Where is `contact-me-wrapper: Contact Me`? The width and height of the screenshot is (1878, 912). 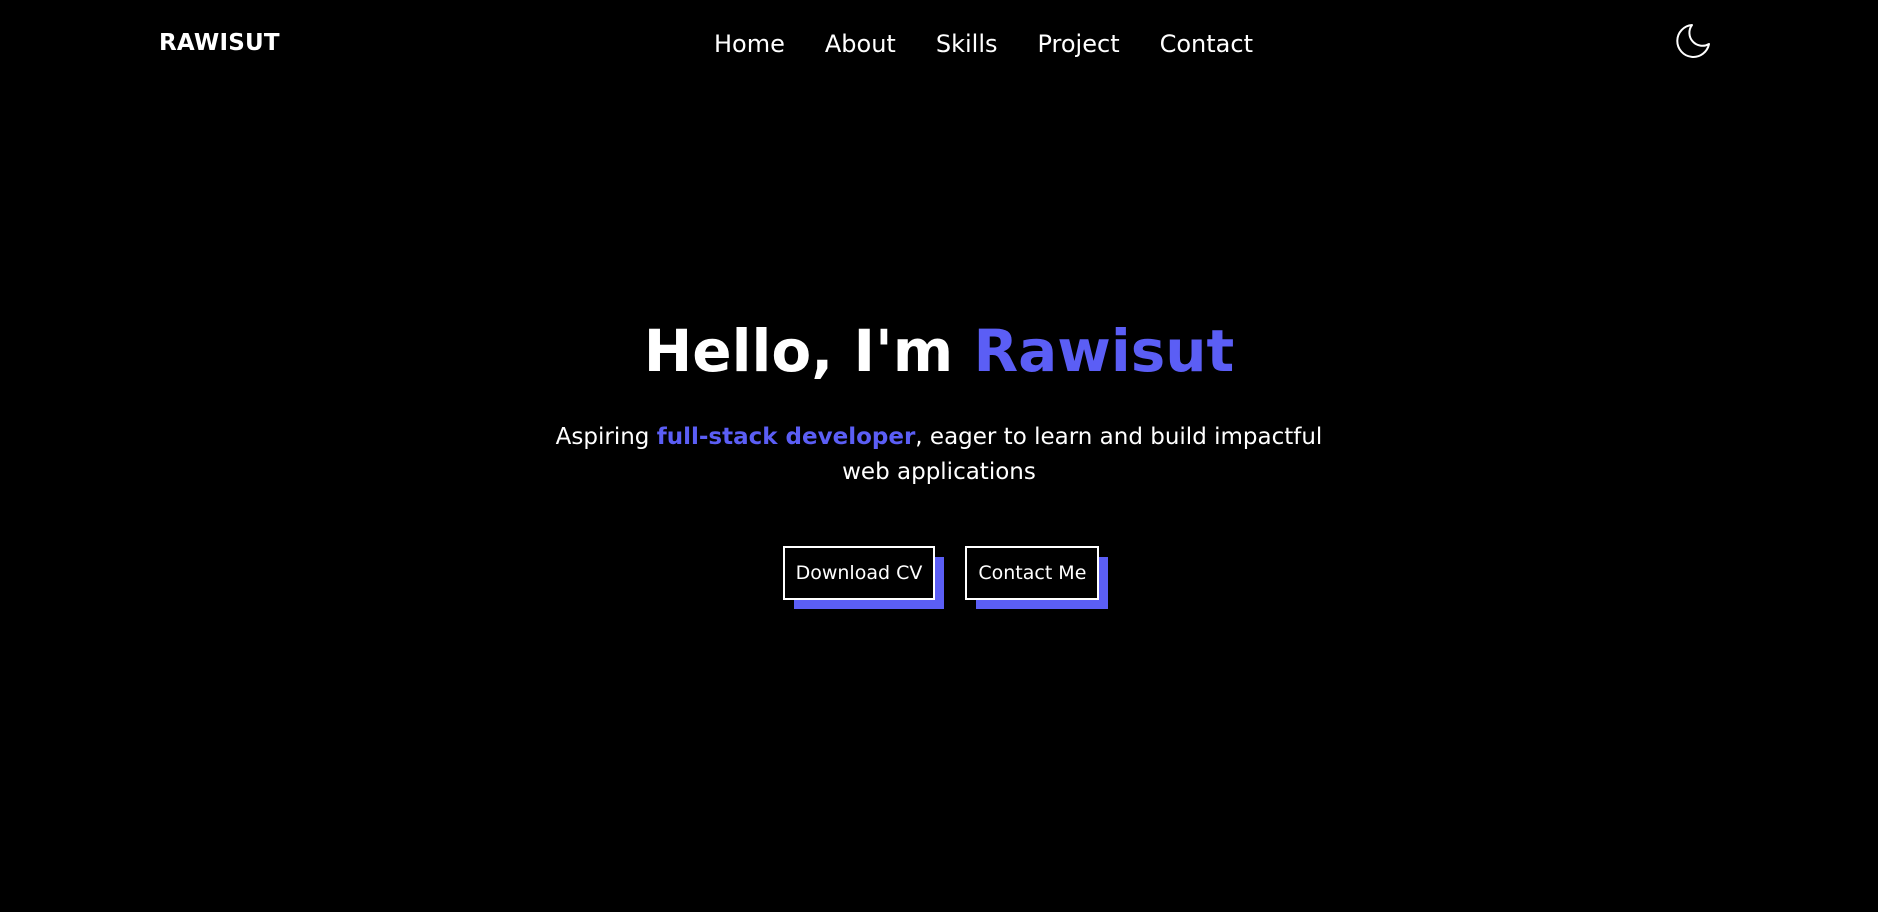 contact-me-wrapper: Contact Me is located at coordinates (1037, 577).